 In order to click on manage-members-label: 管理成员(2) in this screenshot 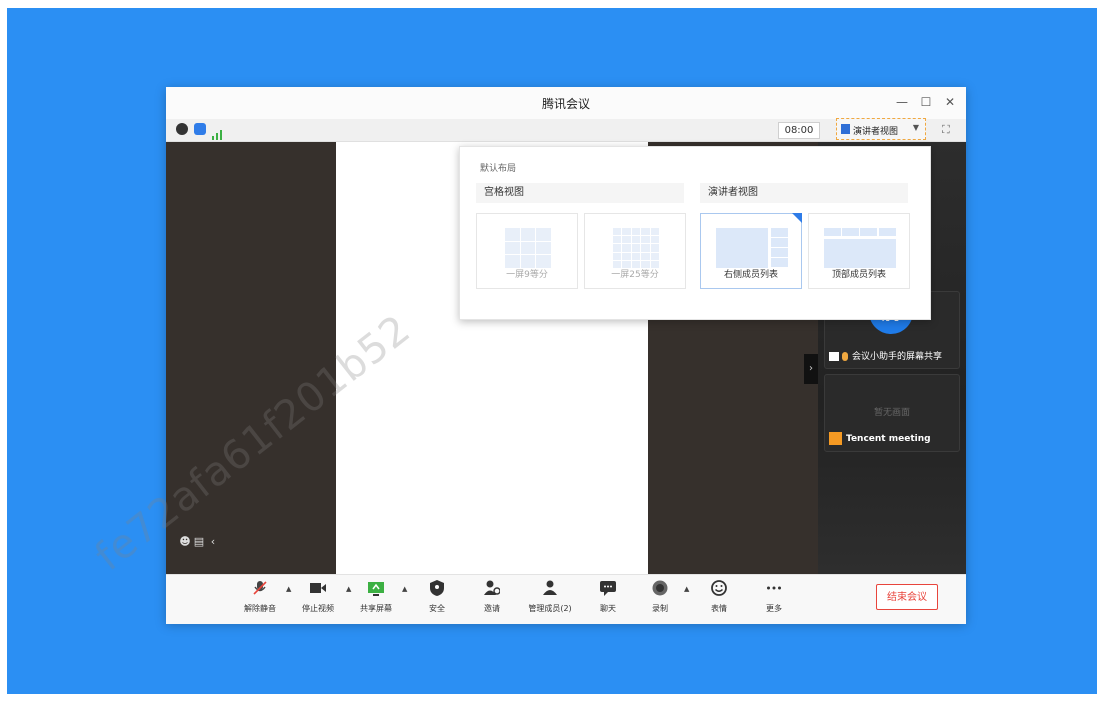, I will do `click(550, 608)`.